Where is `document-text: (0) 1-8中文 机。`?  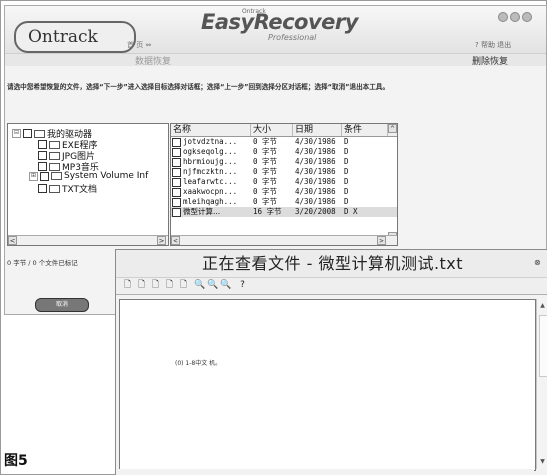 document-text: (0) 1-8中文 机。 is located at coordinates (198, 363).